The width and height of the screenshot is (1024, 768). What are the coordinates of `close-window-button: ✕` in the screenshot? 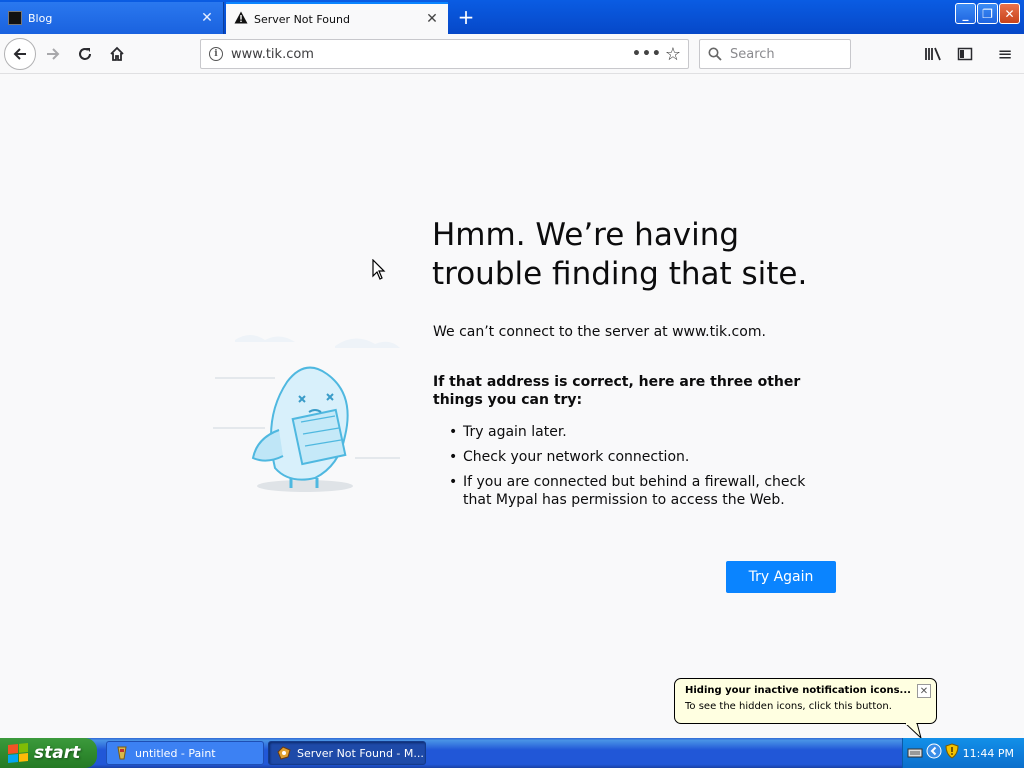 It's located at (1009, 13).